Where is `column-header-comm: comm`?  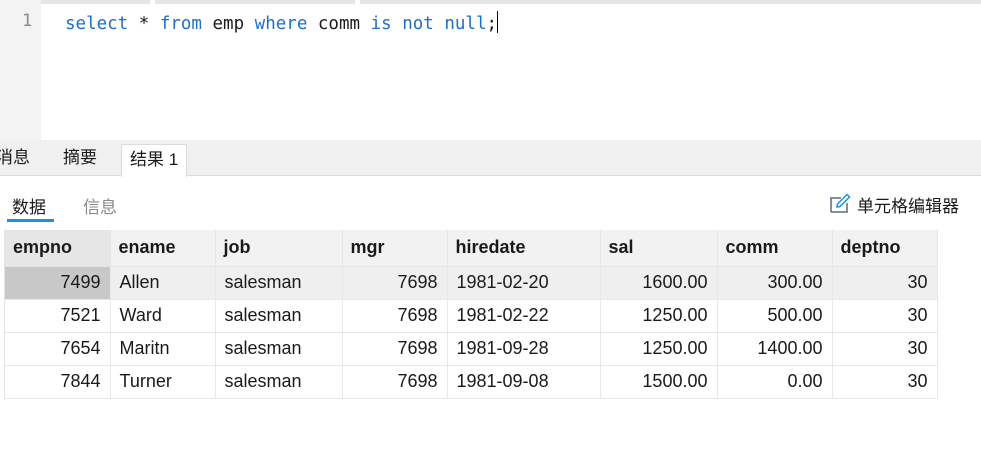
column-header-comm: comm is located at coordinates (775, 248).